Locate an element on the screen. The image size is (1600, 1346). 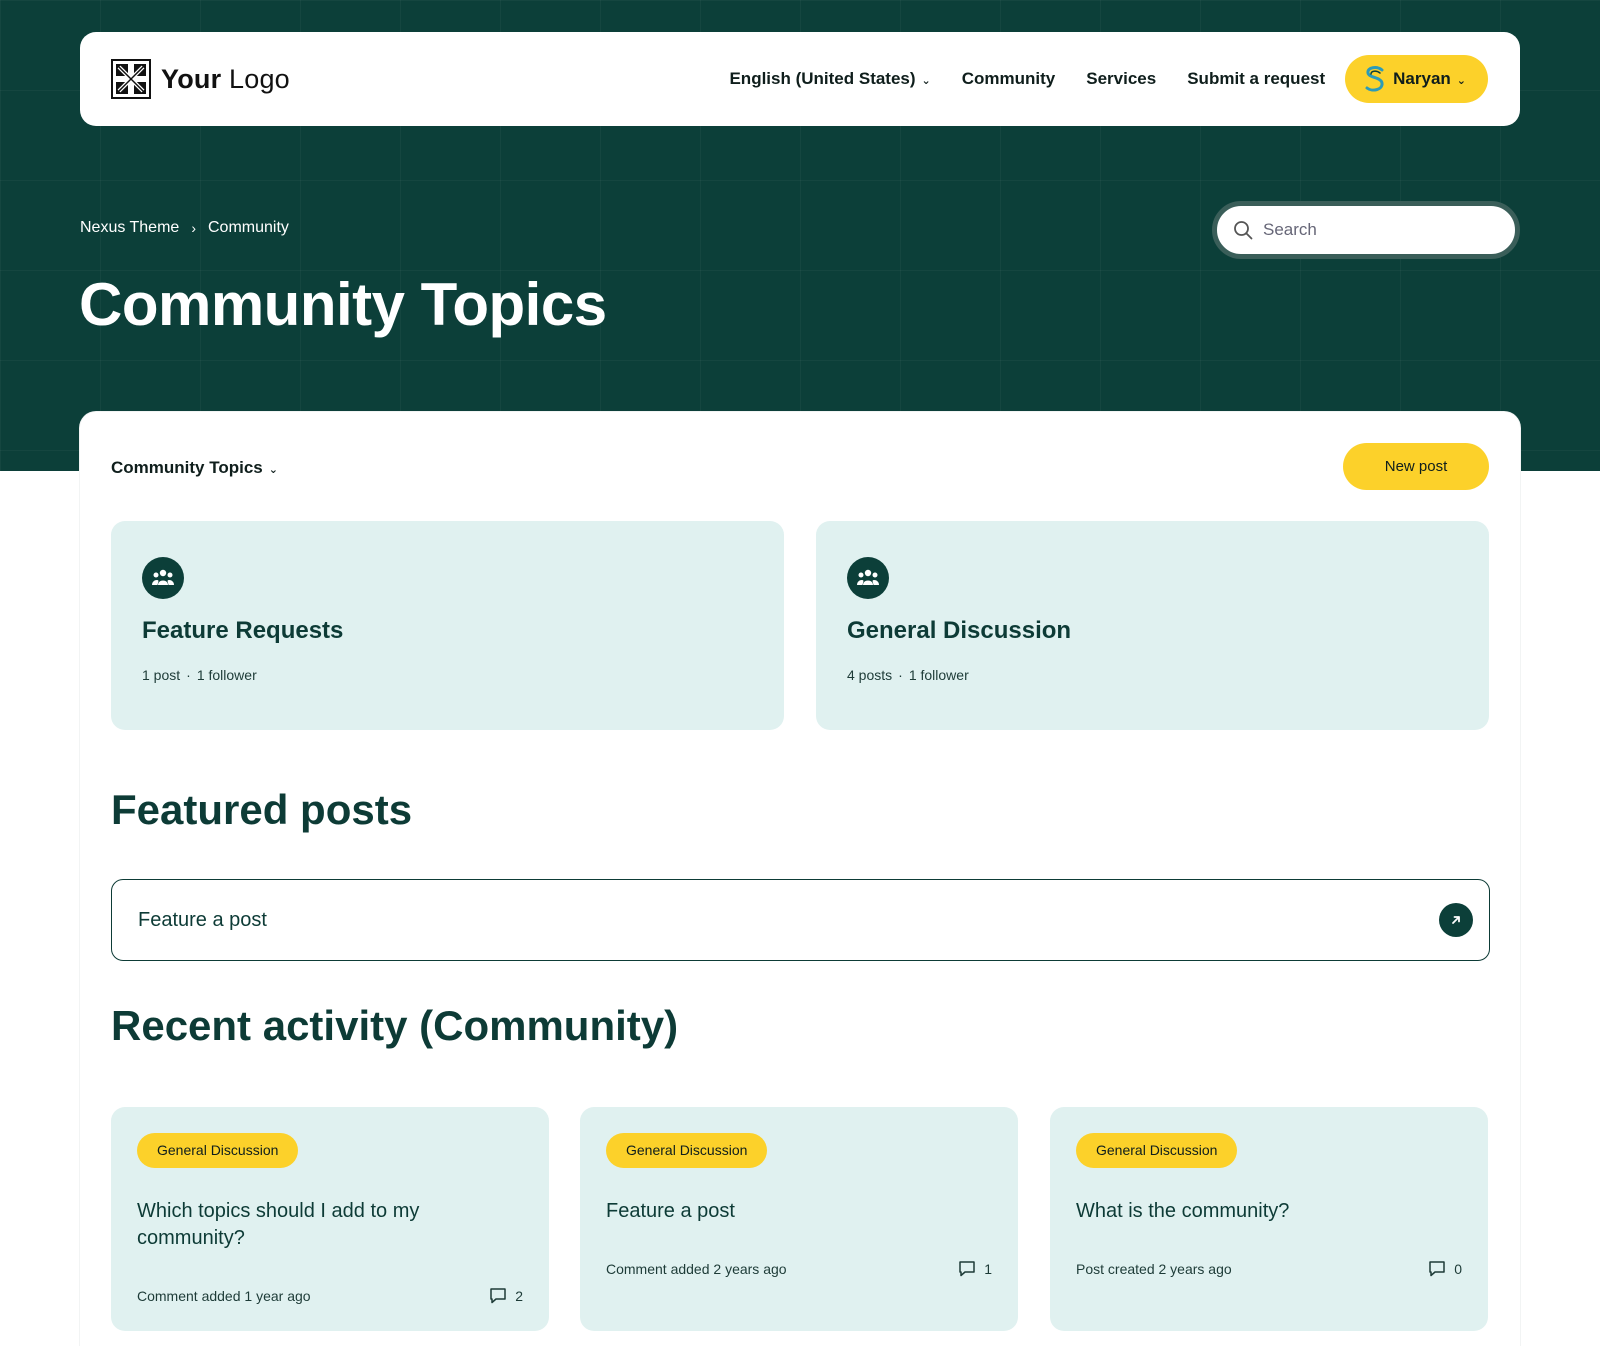
topic-meta: 4 posts · 1 follower is located at coordinates (1152, 675).